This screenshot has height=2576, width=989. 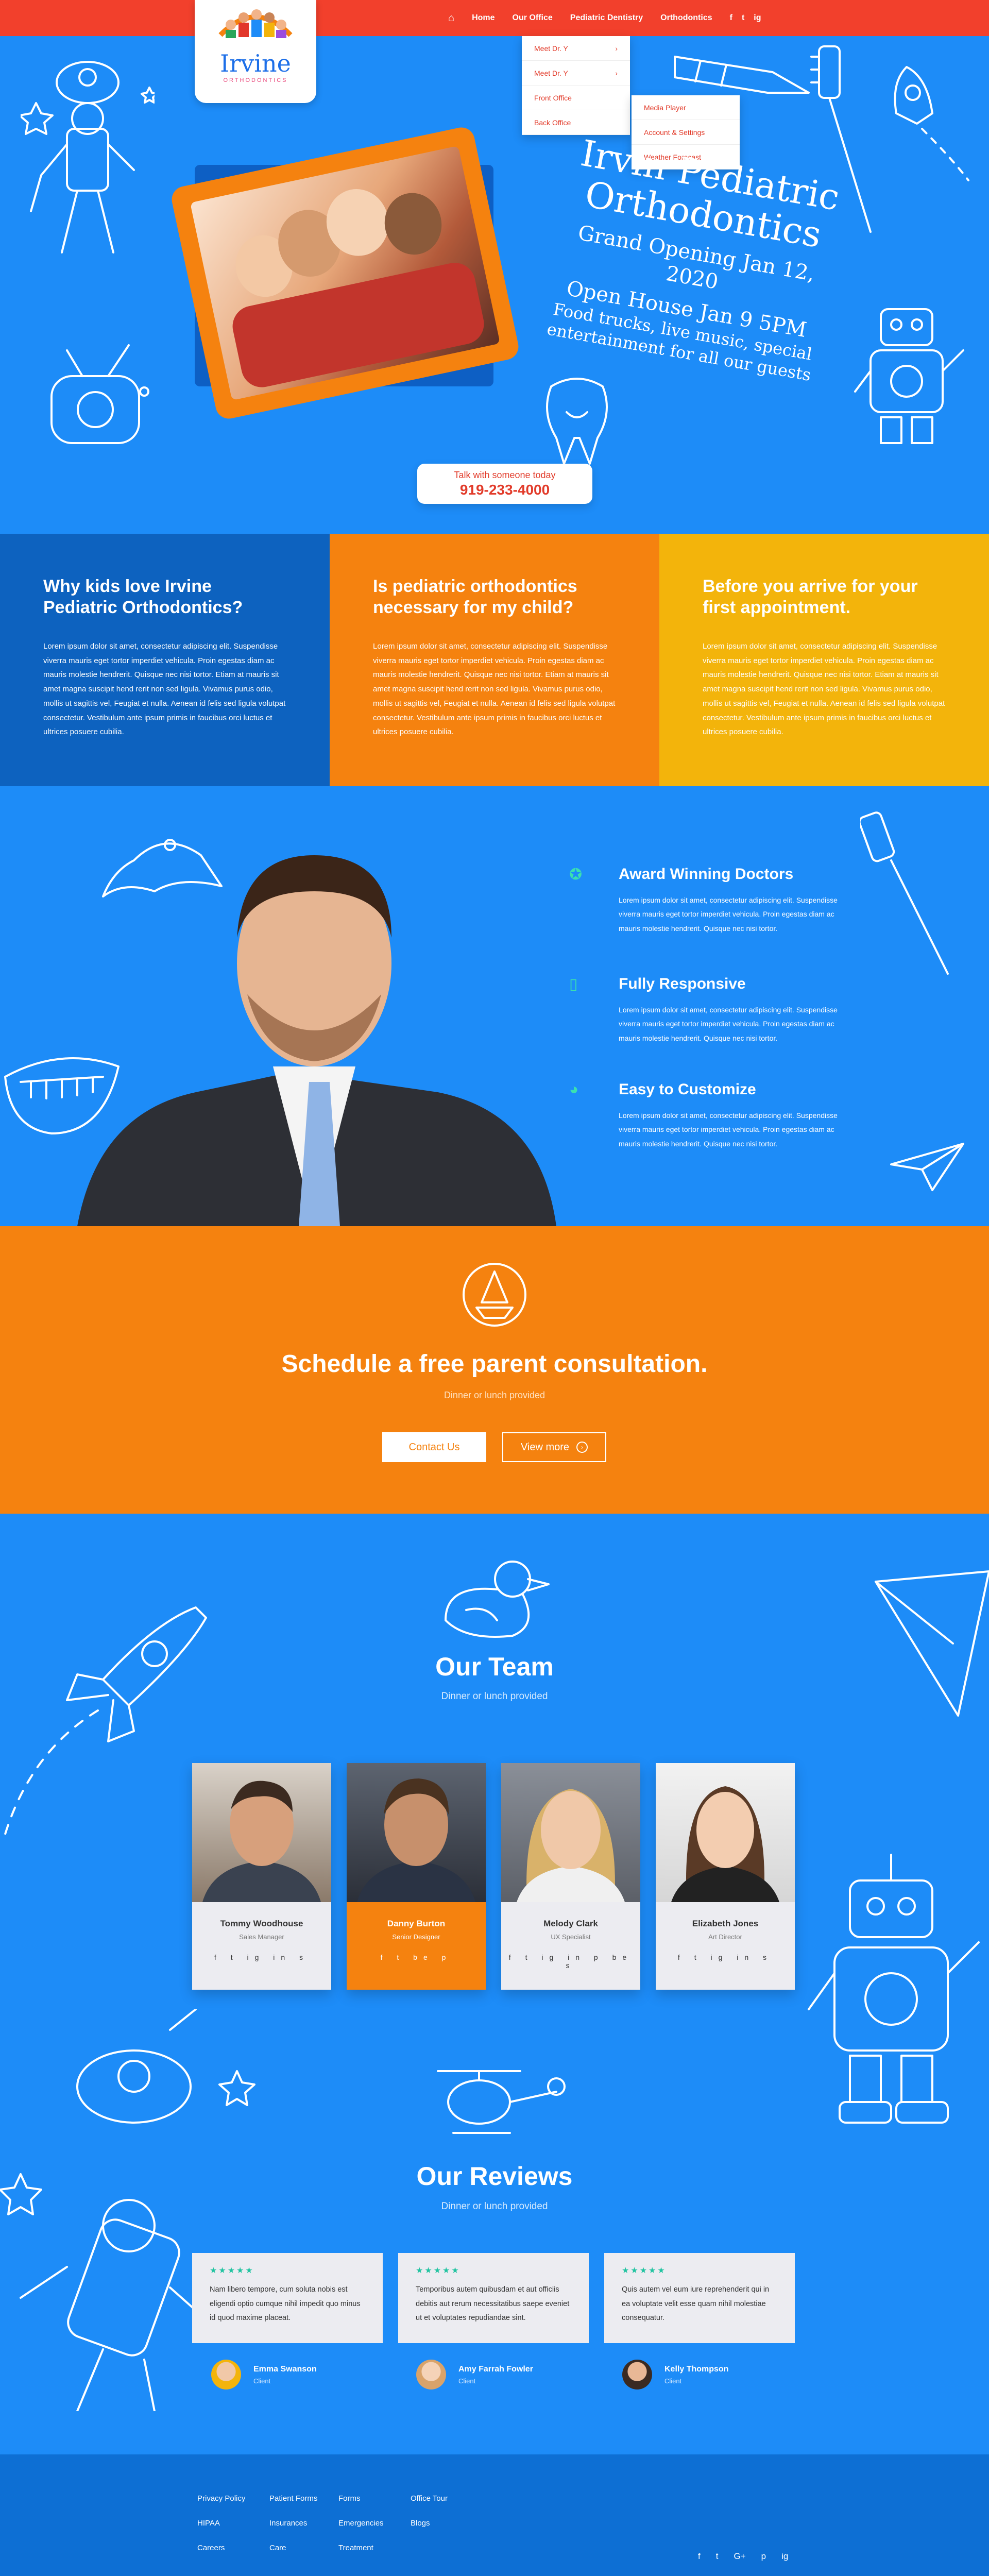 I want to click on footer-social: f t G+ p ig, so click(x=743, y=2556).